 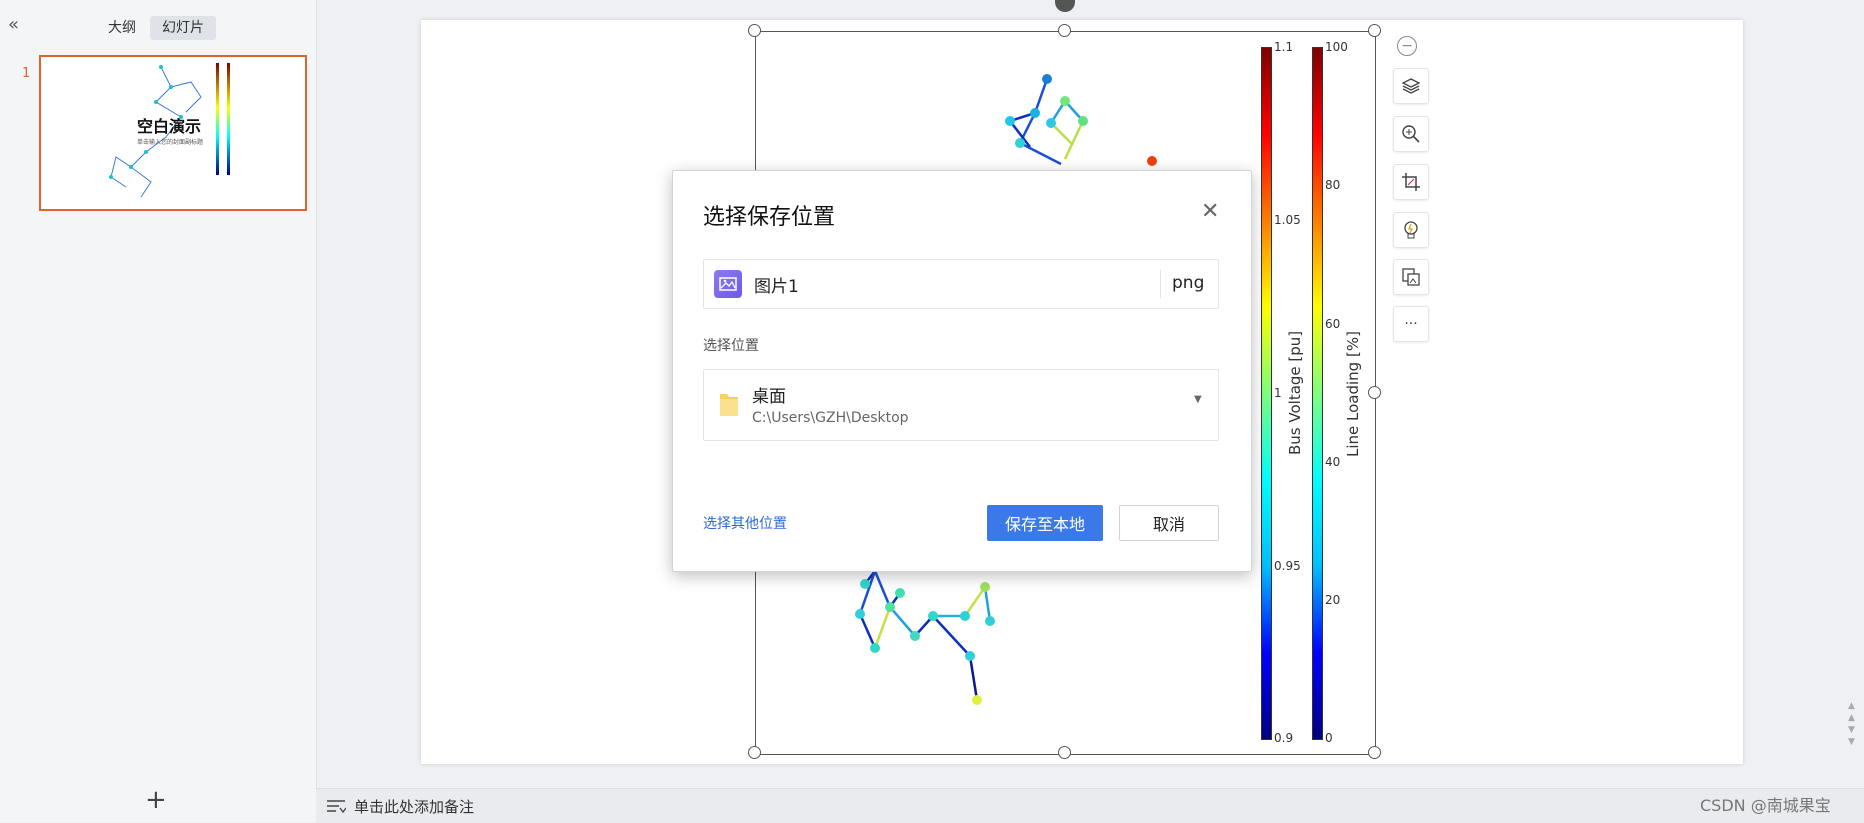 What do you see at coordinates (1045, 523) in the screenshot?
I see `save-local-button: 保存至本地` at bounding box center [1045, 523].